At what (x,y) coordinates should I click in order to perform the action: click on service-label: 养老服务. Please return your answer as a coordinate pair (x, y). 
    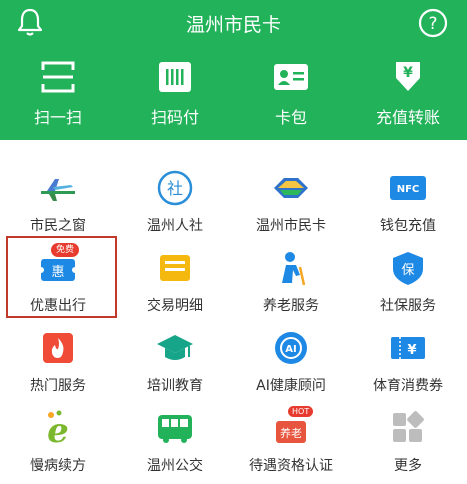
    Looking at the image, I should click on (291, 306).